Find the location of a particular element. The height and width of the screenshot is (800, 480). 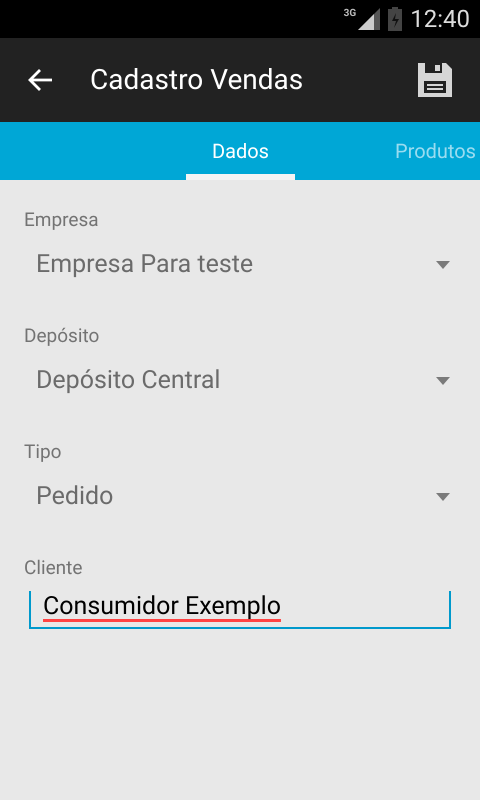

clock: 12:40 is located at coordinates (440, 19).